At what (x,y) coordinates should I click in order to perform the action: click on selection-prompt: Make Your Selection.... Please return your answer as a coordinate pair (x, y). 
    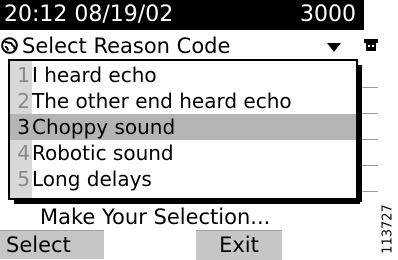
    Looking at the image, I should click on (155, 217).